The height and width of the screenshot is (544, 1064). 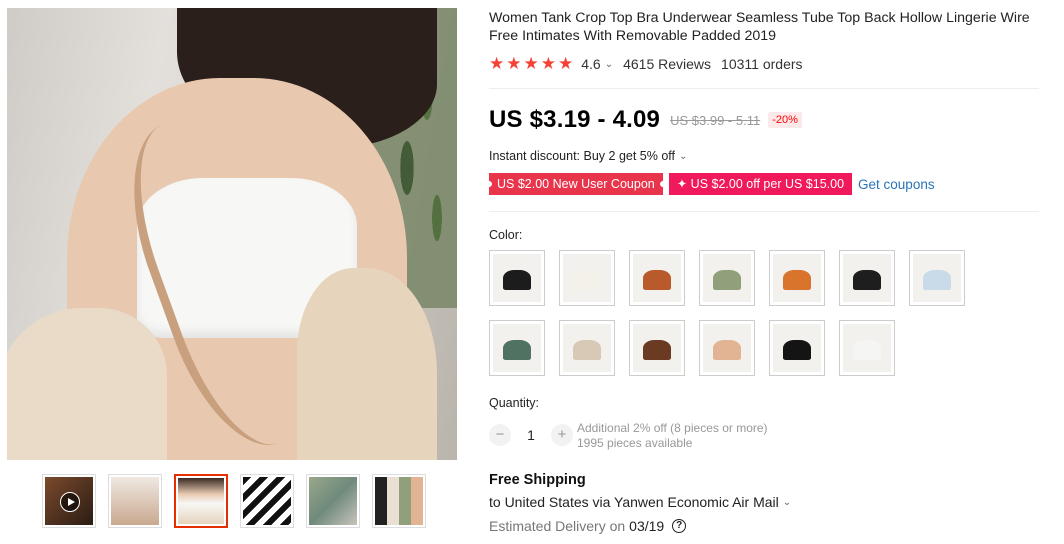 What do you see at coordinates (201, 501) in the screenshot?
I see `thumbnail-3-selected` at bounding box center [201, 501].